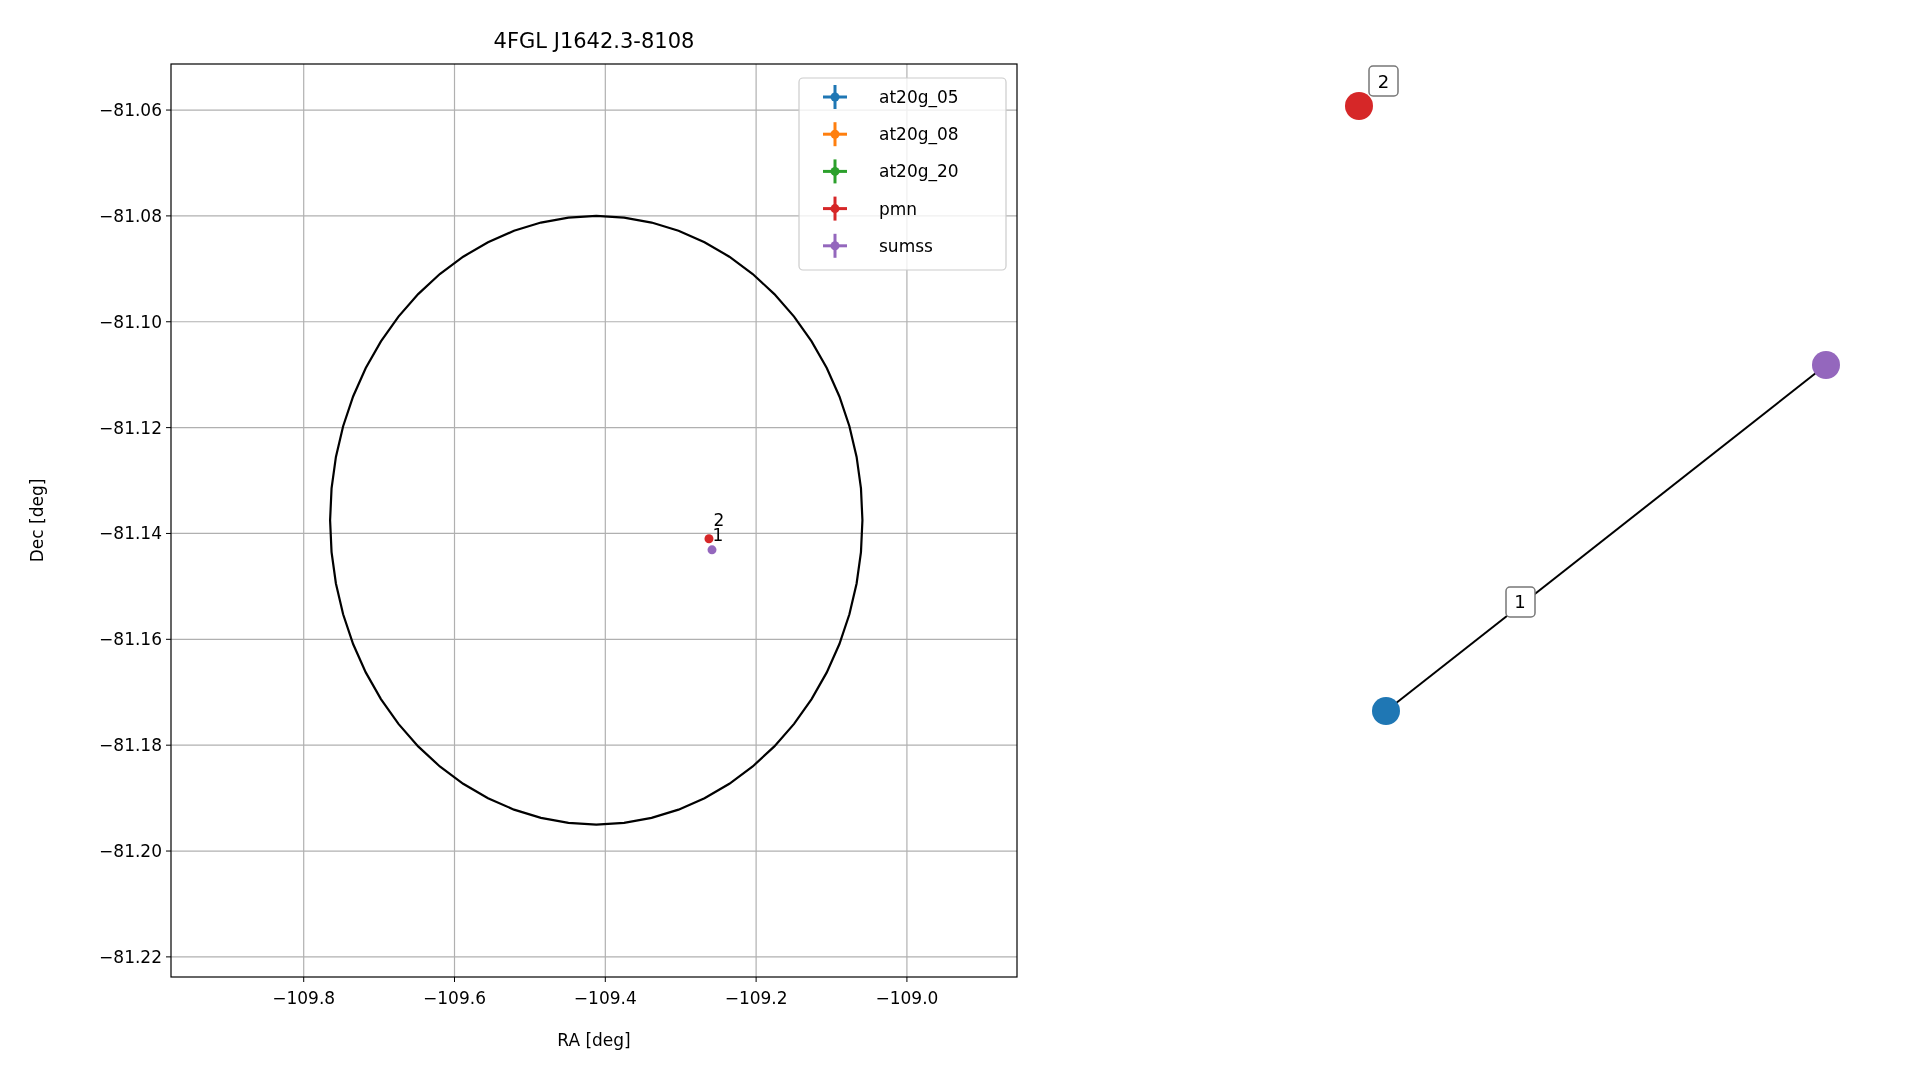 The height and width of the screenshot is (1080, 1919). I want to click on x-tick-label: −109.6, so click(454, 998).